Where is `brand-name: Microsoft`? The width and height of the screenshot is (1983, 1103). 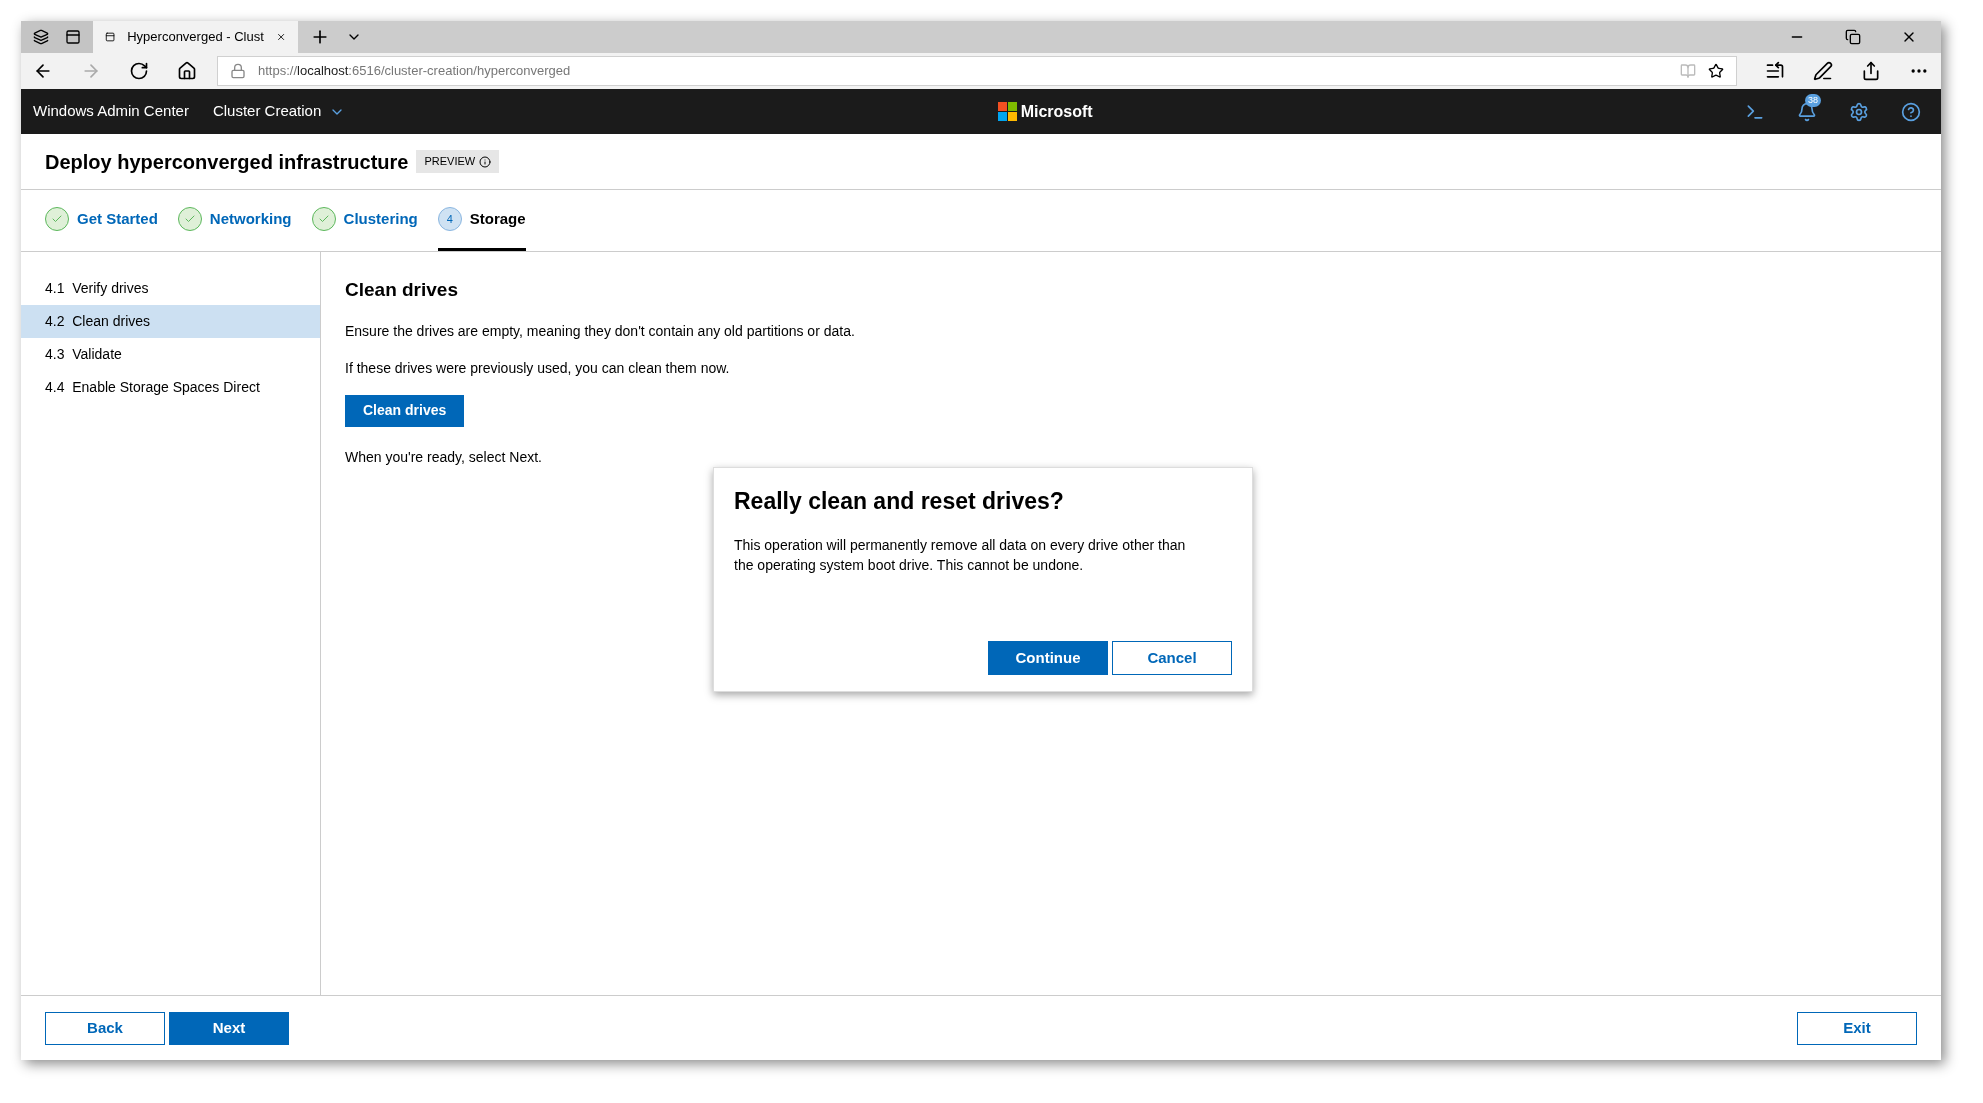 brand-name: Microsoft is located at coordinates (1056, 111).